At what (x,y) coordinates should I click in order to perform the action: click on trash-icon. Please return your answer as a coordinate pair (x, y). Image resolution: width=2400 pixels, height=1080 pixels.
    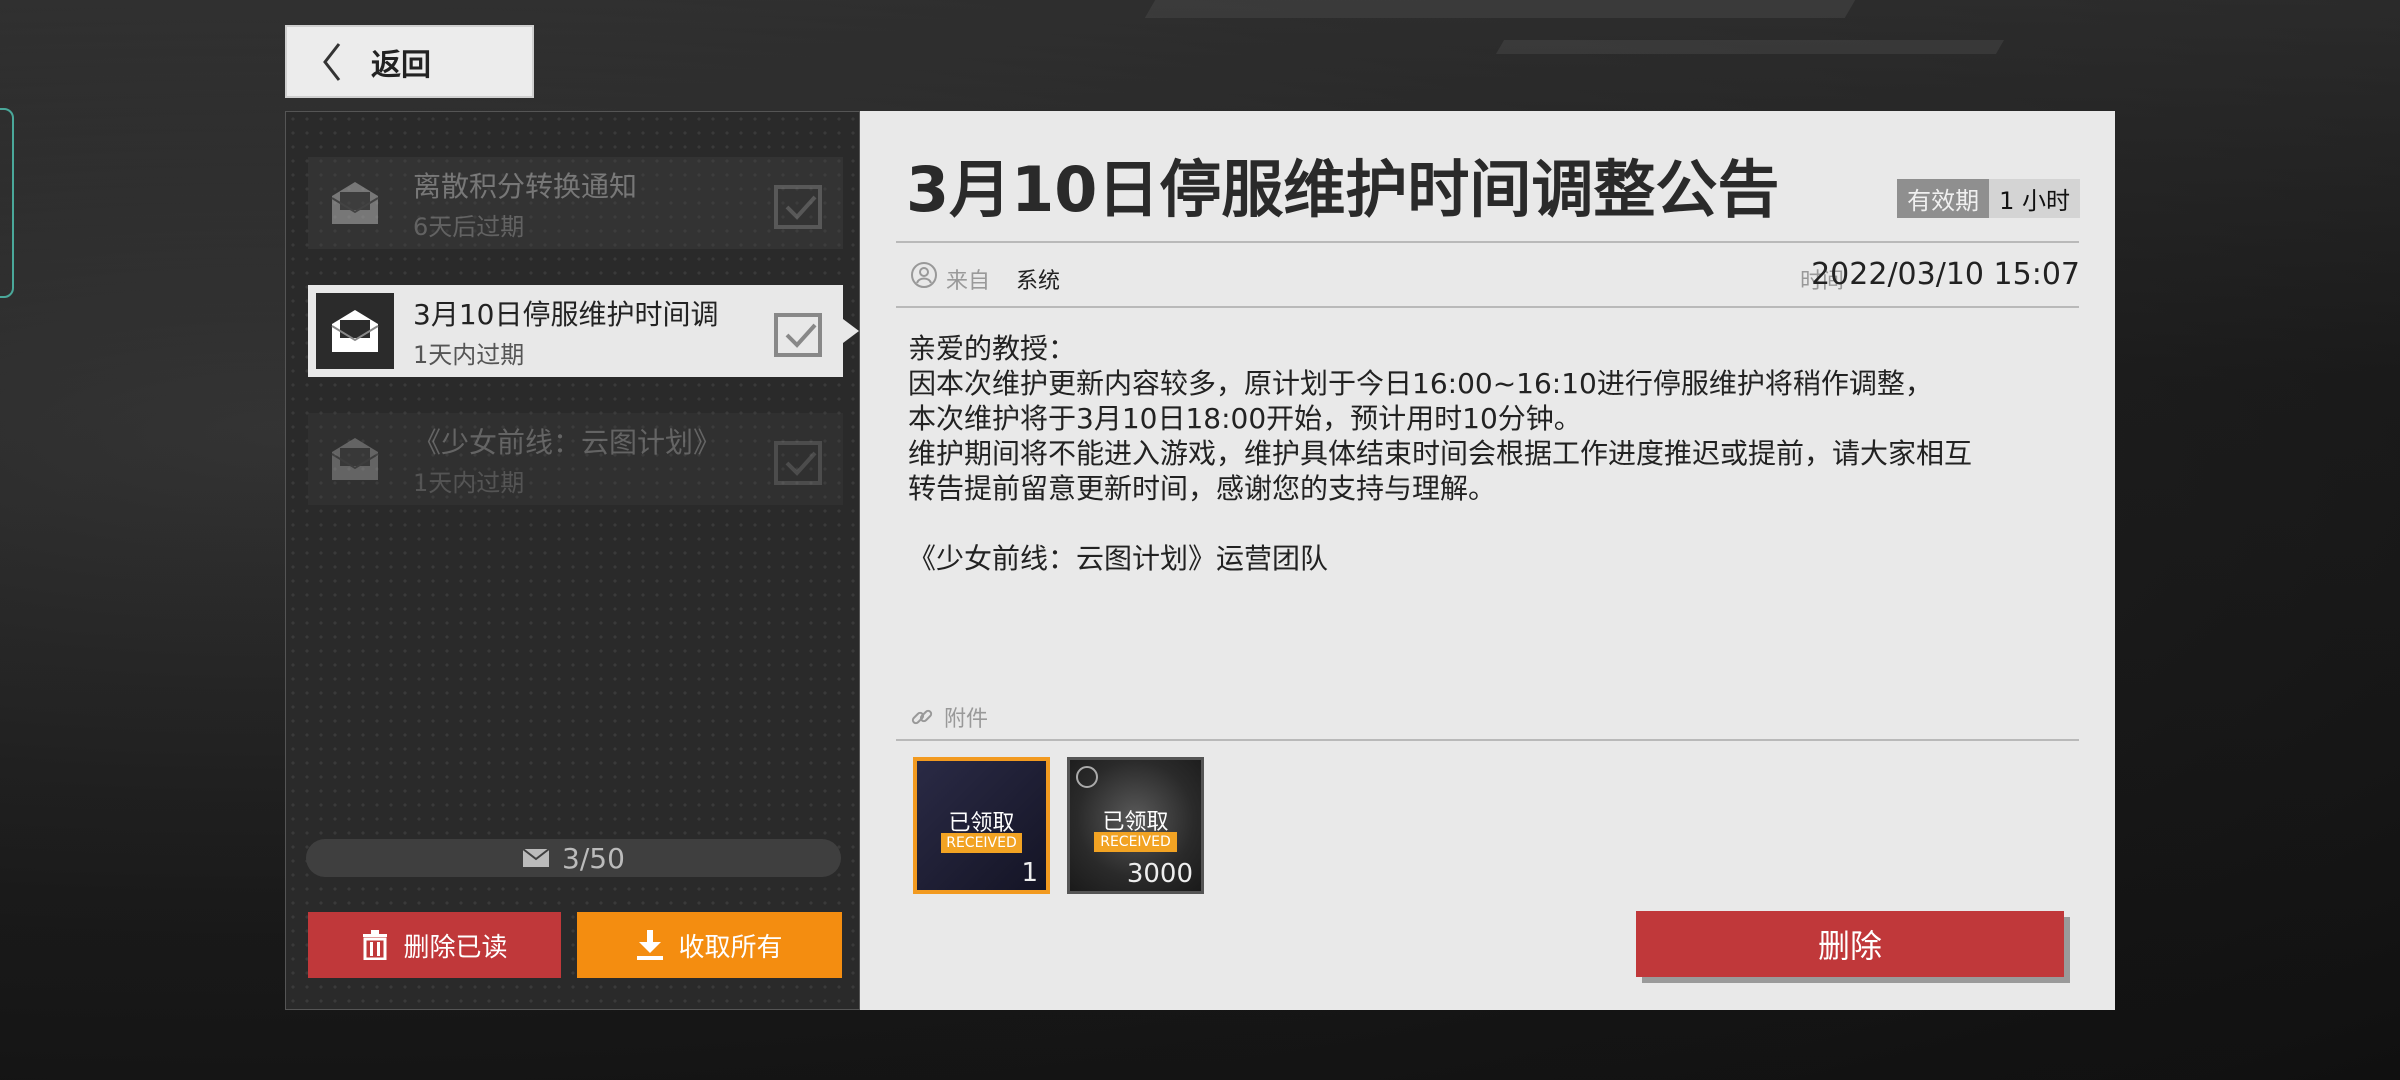
    Looking at the image, I should click on (375, 945).